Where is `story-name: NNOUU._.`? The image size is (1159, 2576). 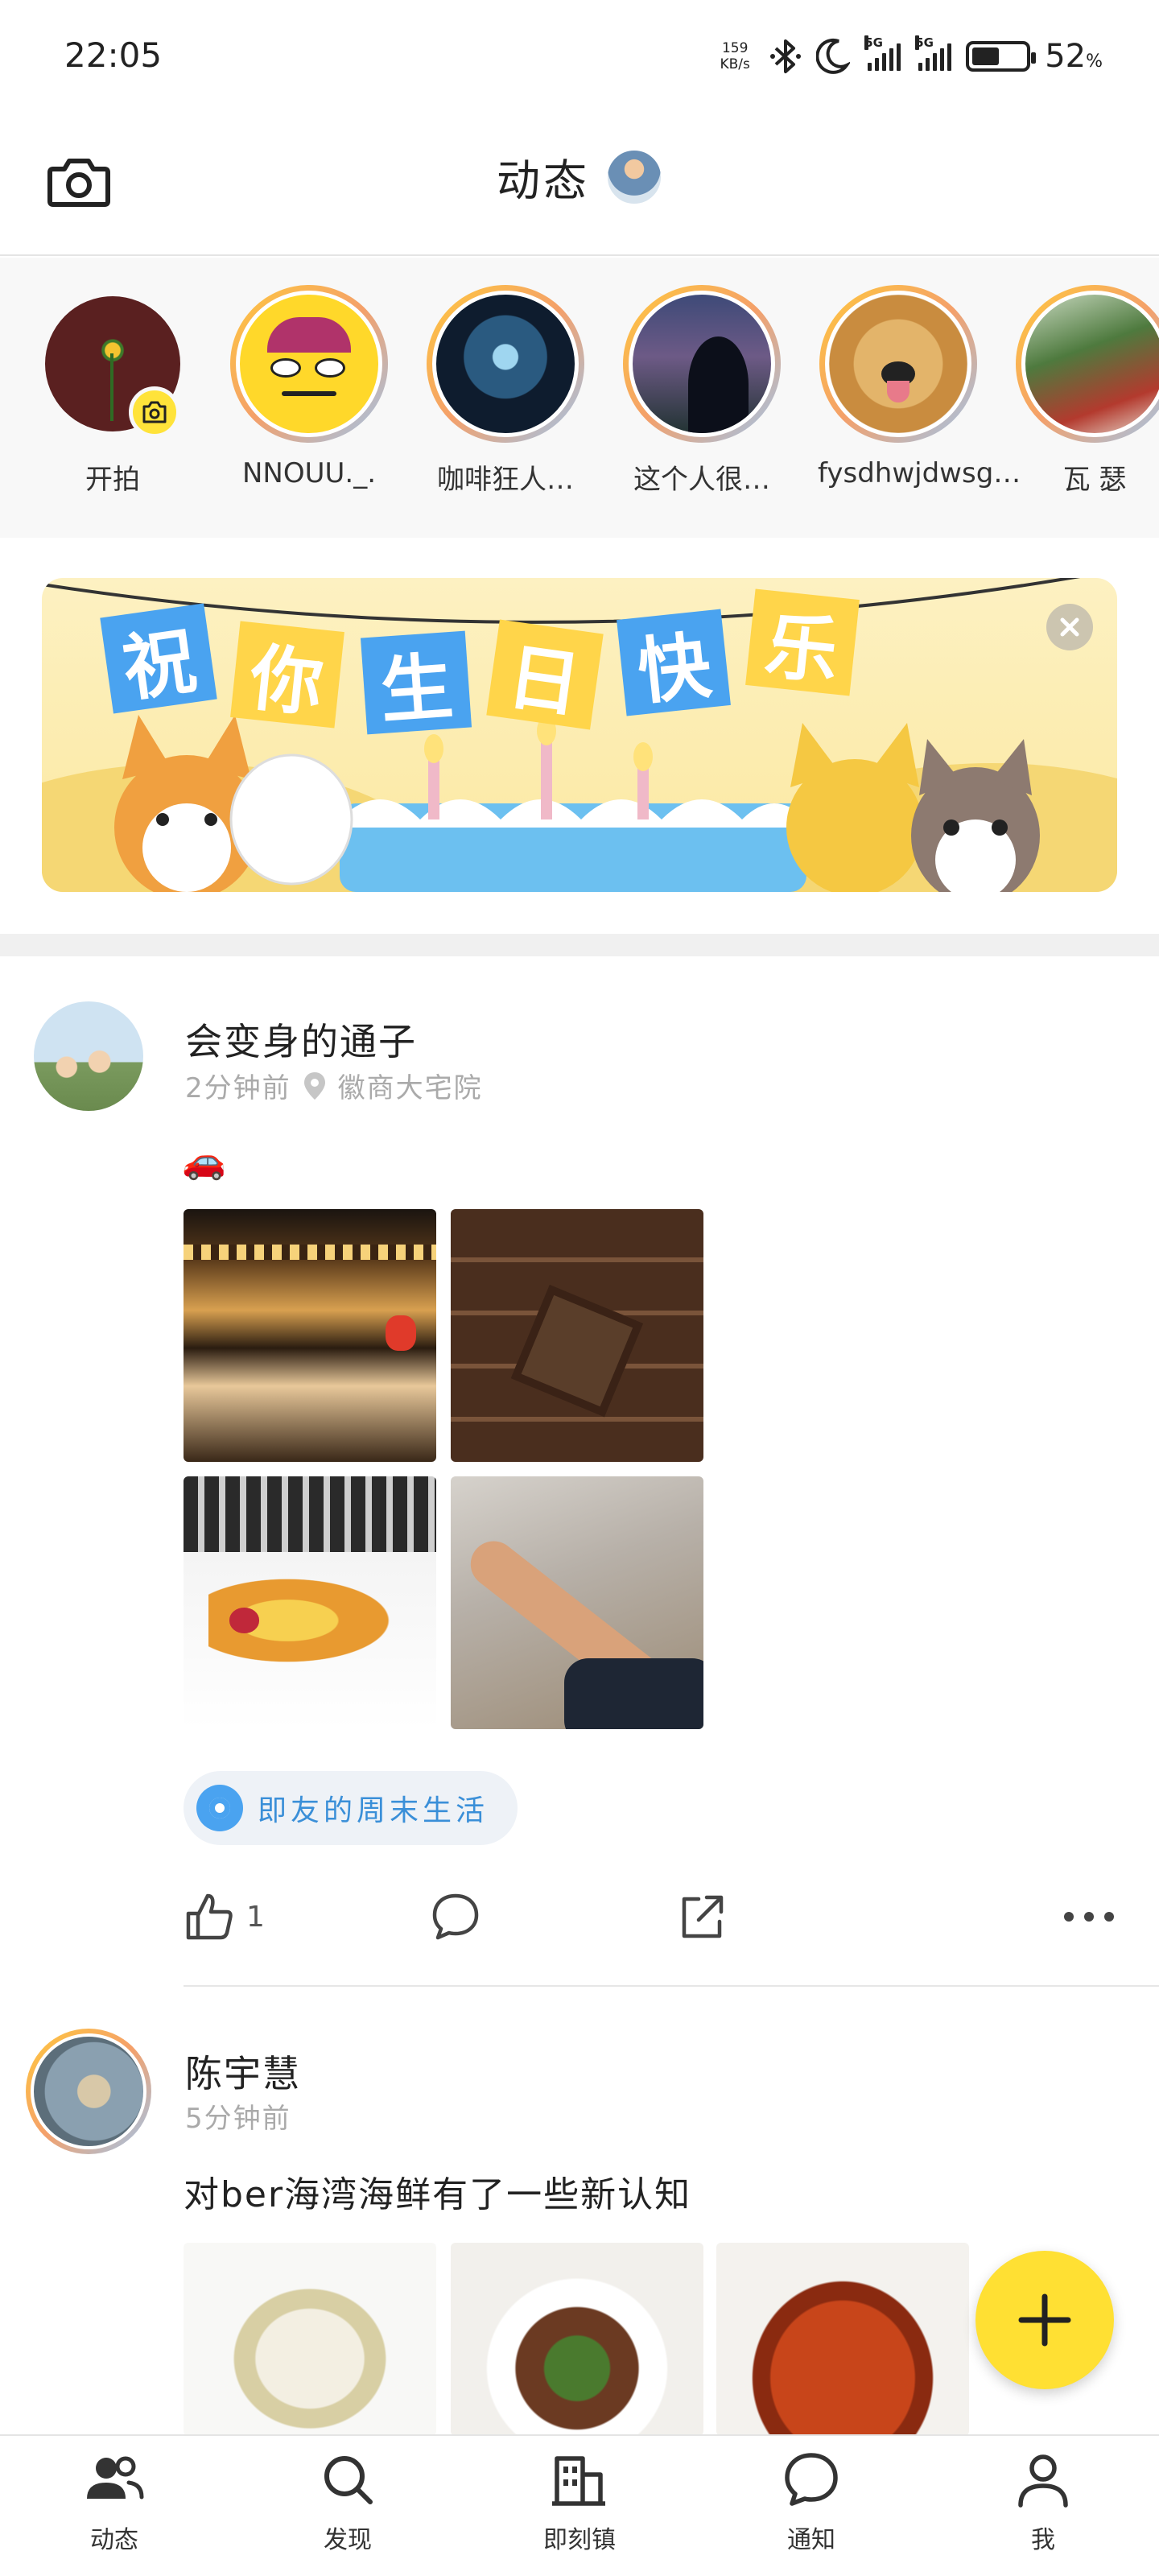 story-name: NNOUU._. is located at coordinates (308, 473).